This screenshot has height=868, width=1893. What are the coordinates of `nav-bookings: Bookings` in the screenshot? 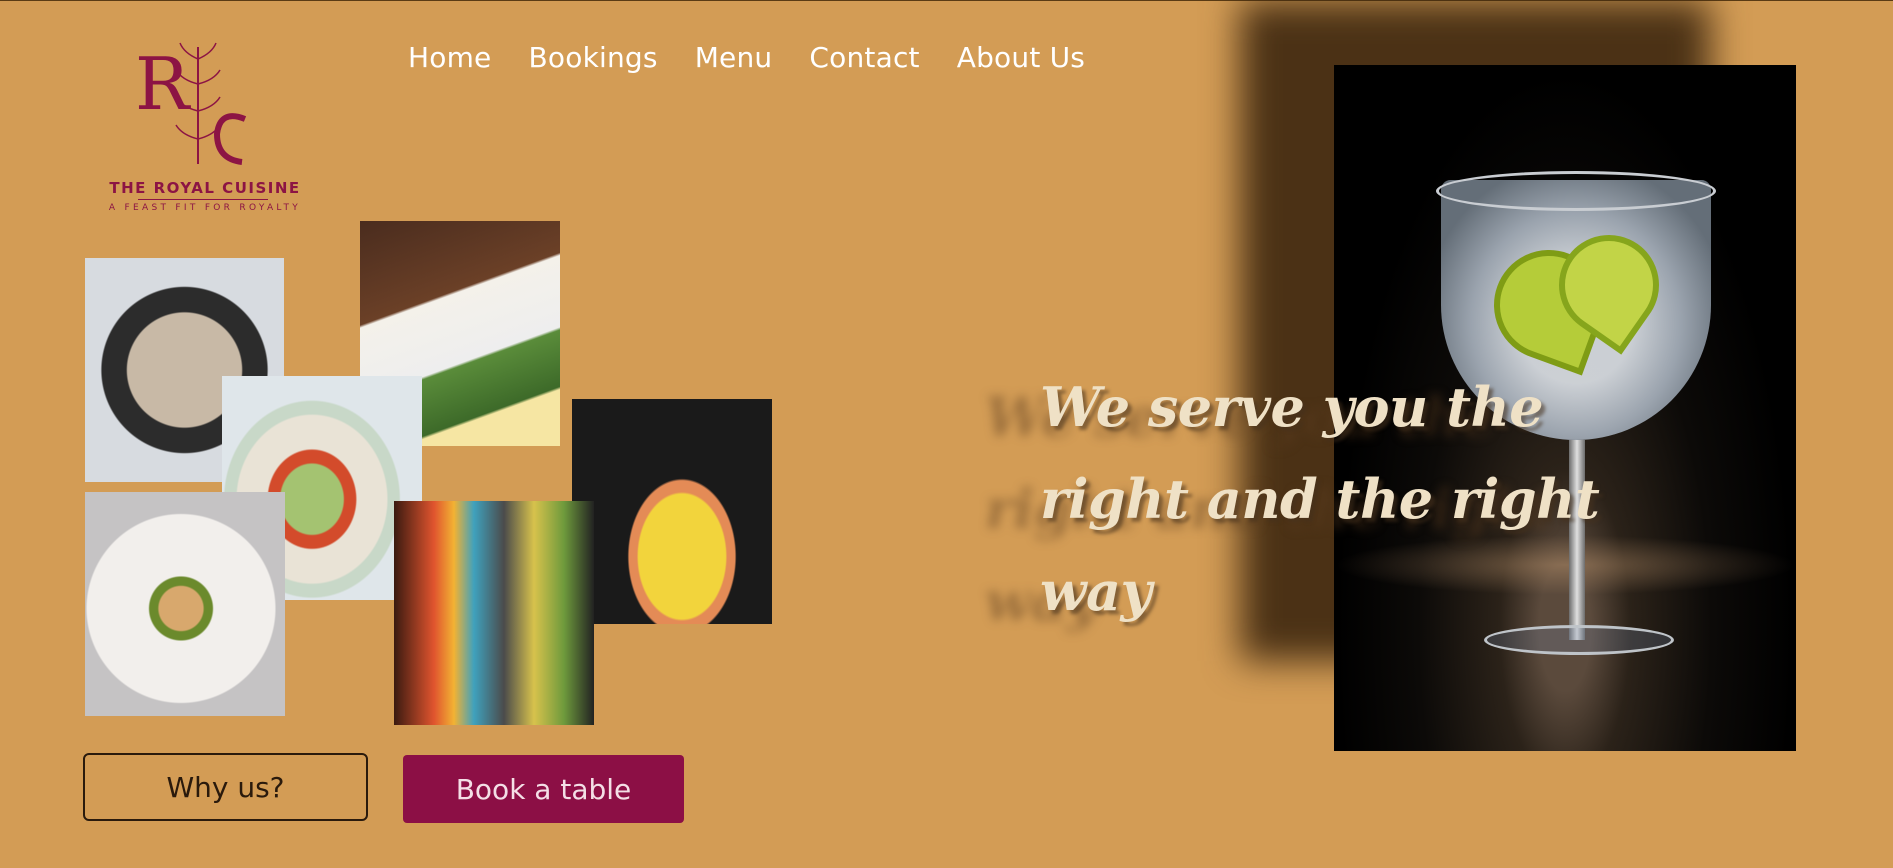 It's located at (593, 57).